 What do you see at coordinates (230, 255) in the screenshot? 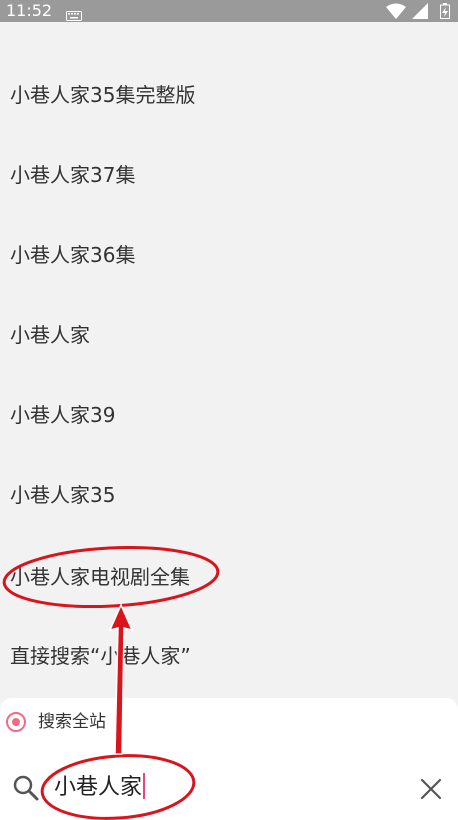
I see `suggestion-item: 小巷人家36集` at bounding box center [230, 255].